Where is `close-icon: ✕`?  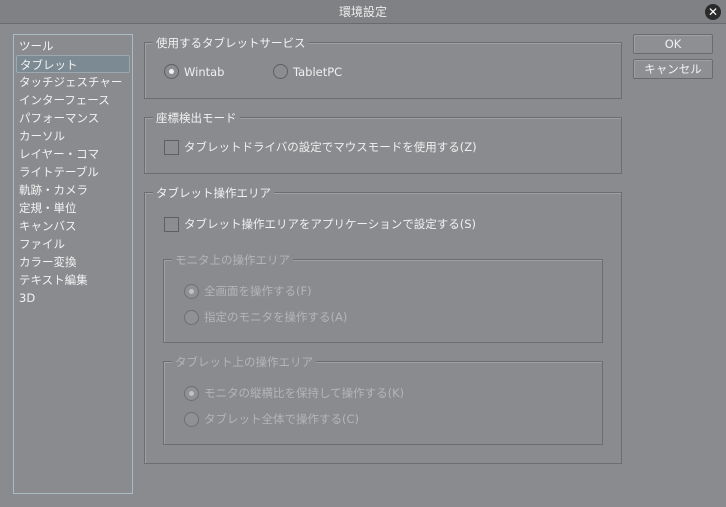
close-icon: ✕ is located at coordinates (713, 12).